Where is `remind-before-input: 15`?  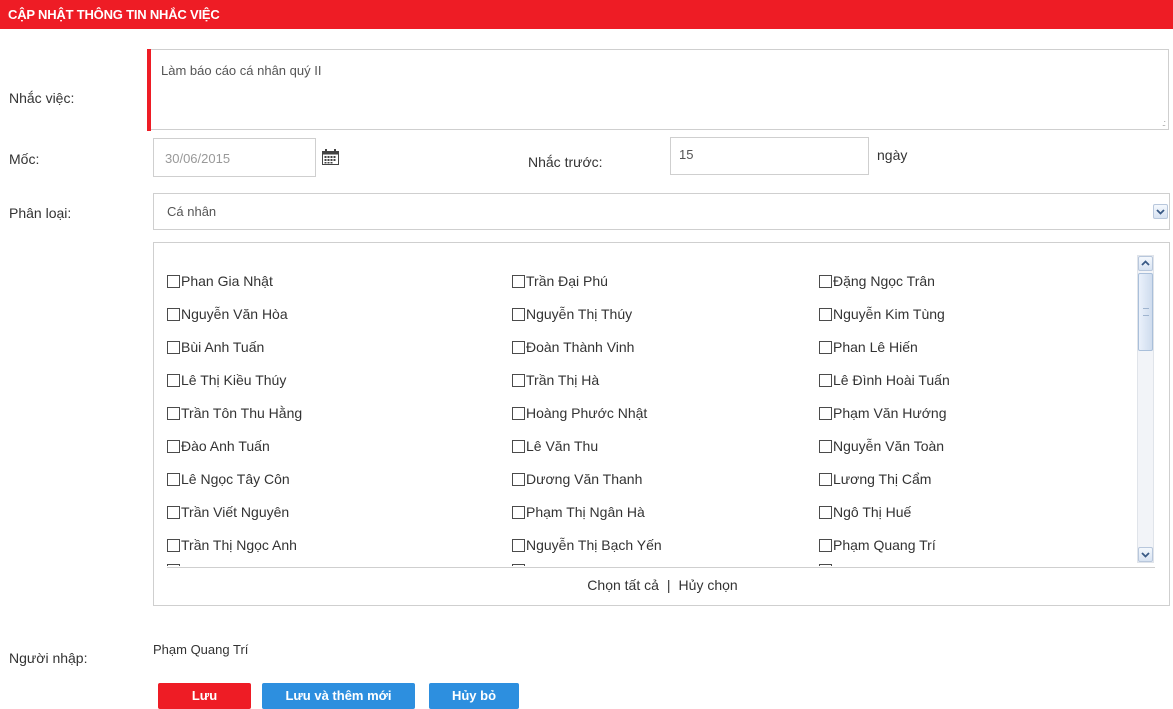
remind-before-input: 15 is located at coordinates (769, 156).